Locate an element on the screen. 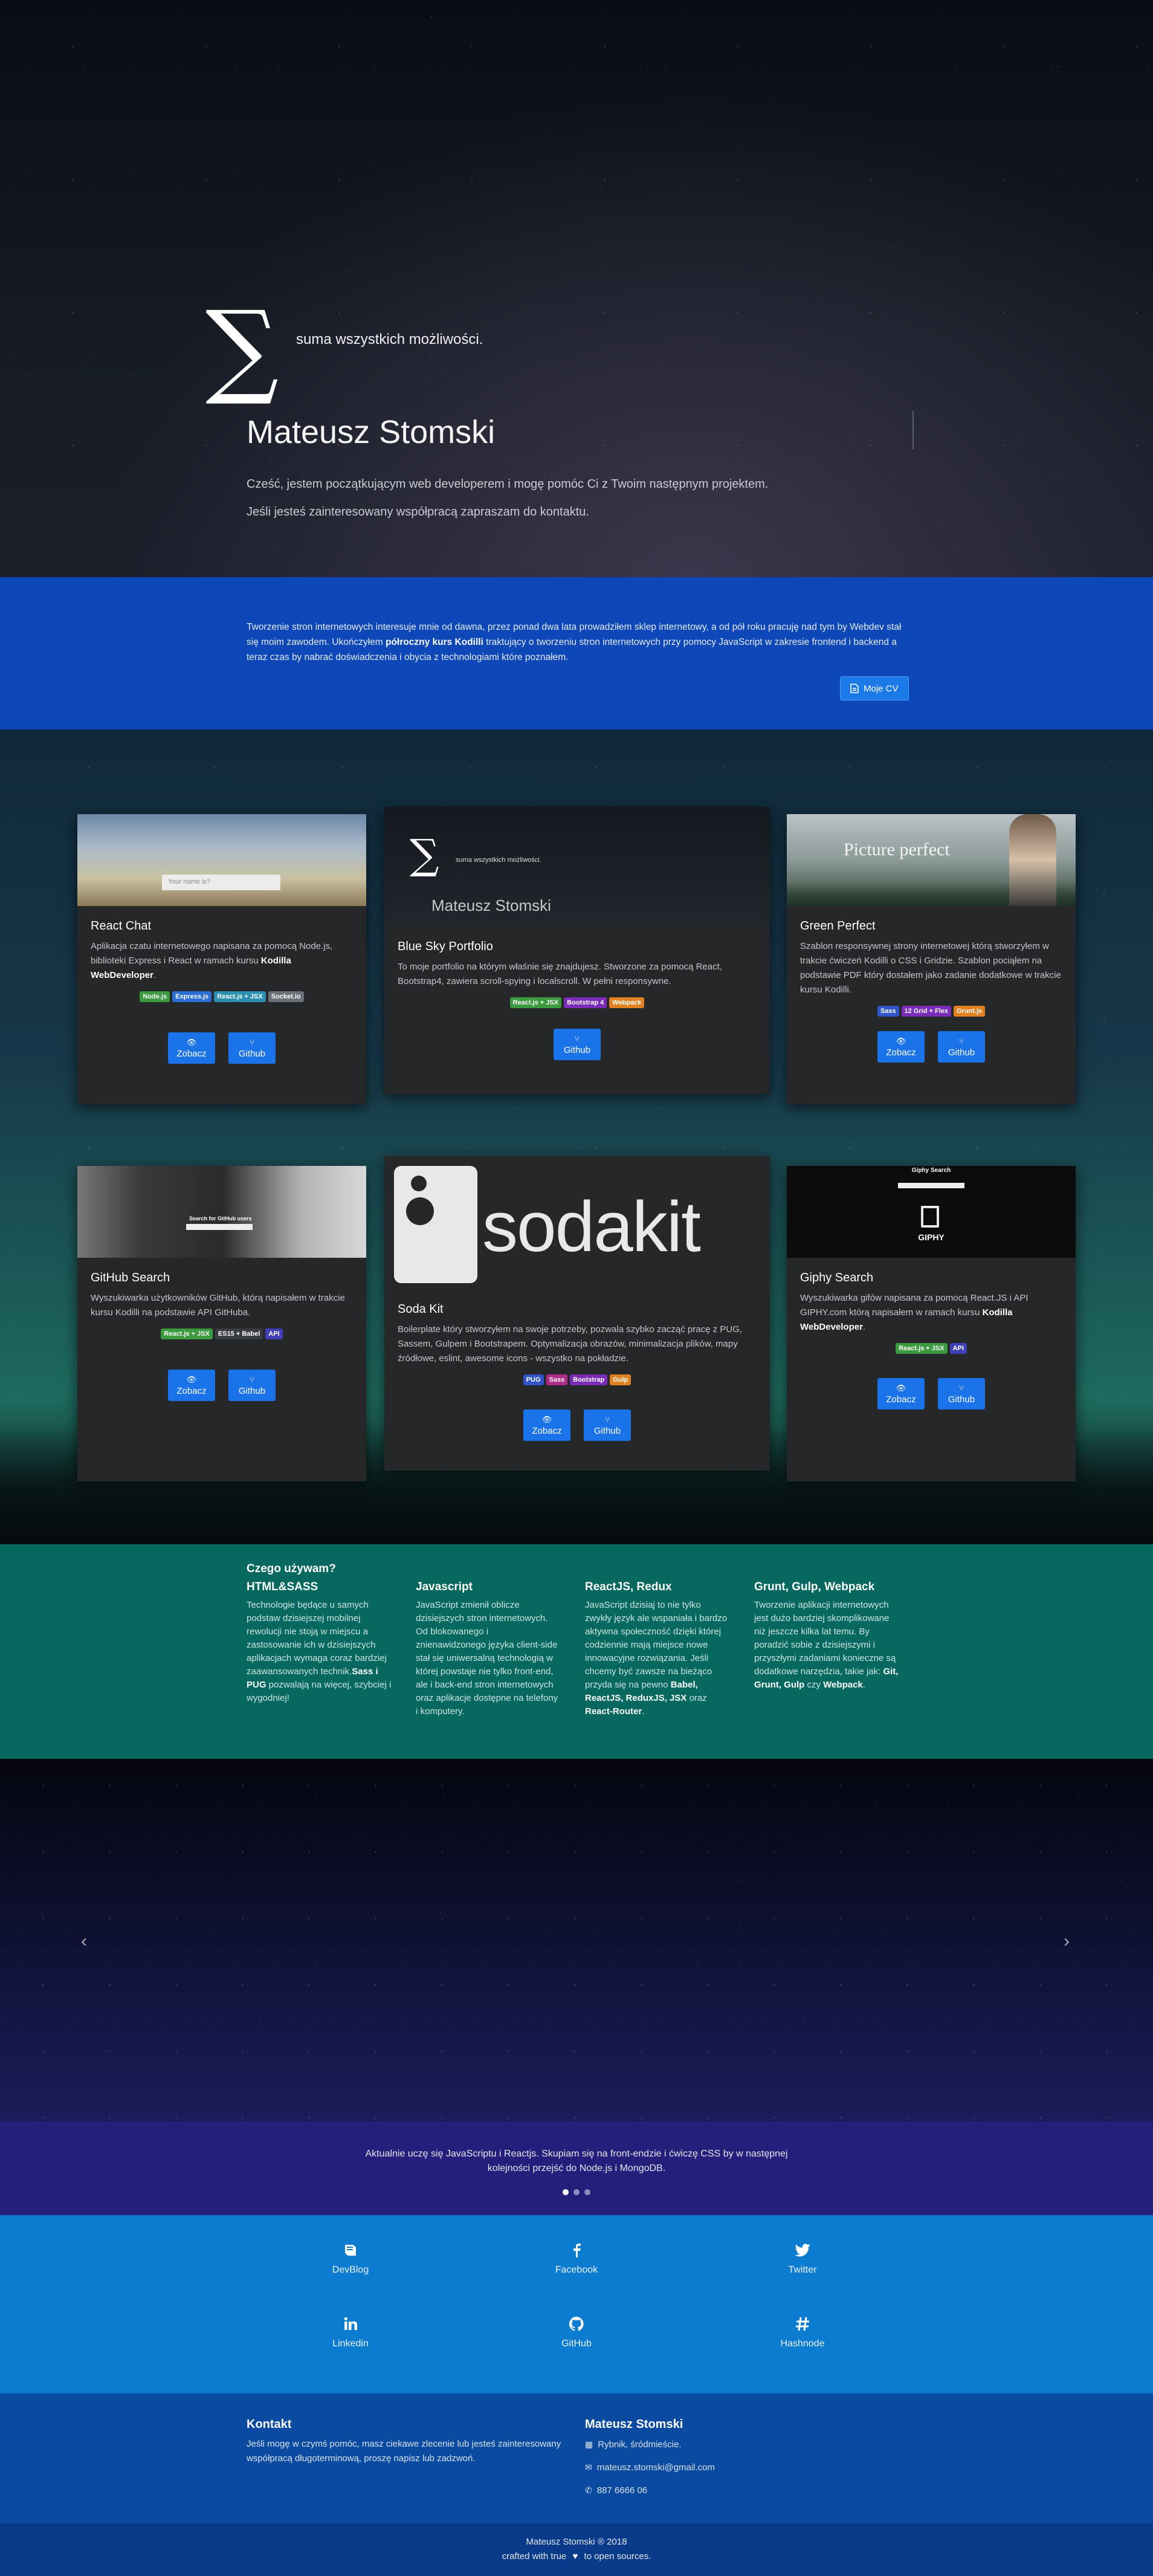  preview-title: Picture perfect is located at coordinates (897, 849).